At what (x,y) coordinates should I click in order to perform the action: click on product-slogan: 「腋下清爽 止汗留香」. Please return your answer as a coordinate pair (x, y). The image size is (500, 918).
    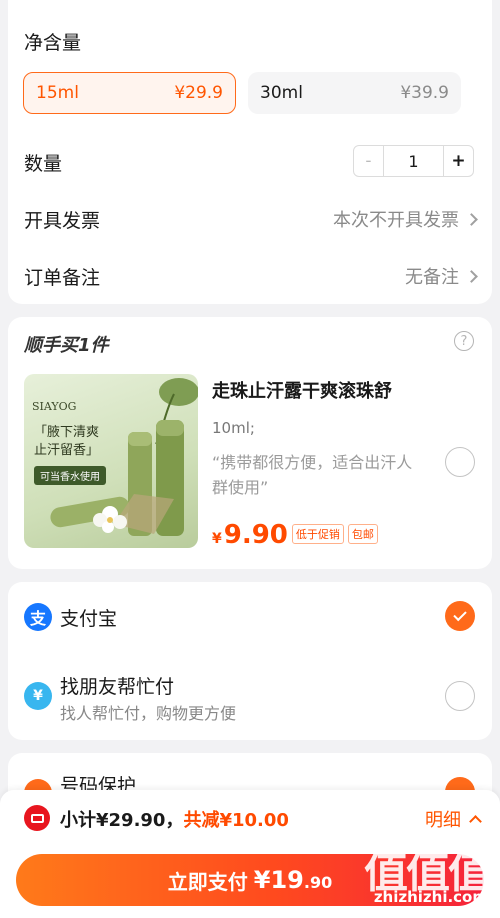
    Looking at the image, I should click on (67, 441).